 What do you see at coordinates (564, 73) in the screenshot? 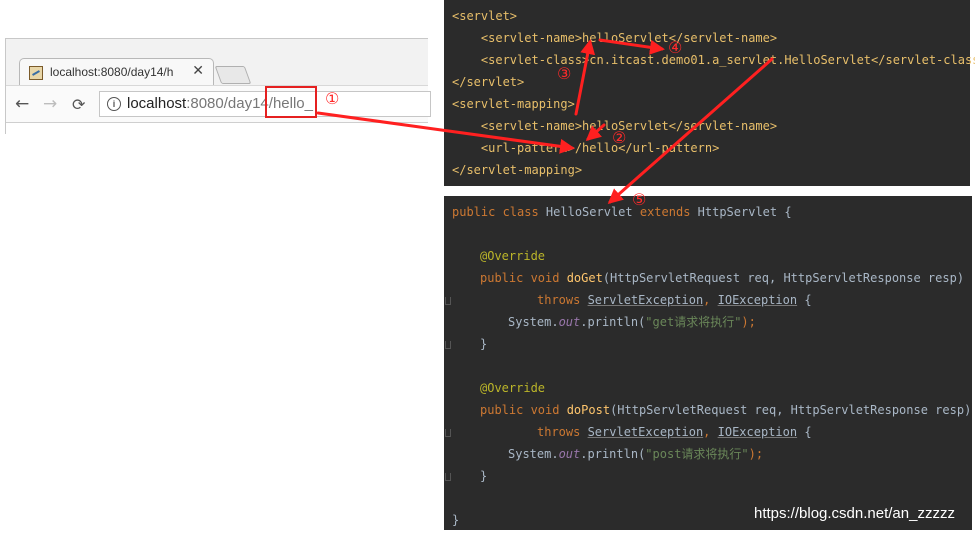
I see `step-label-3: ③` at bounding box center [564, 73].